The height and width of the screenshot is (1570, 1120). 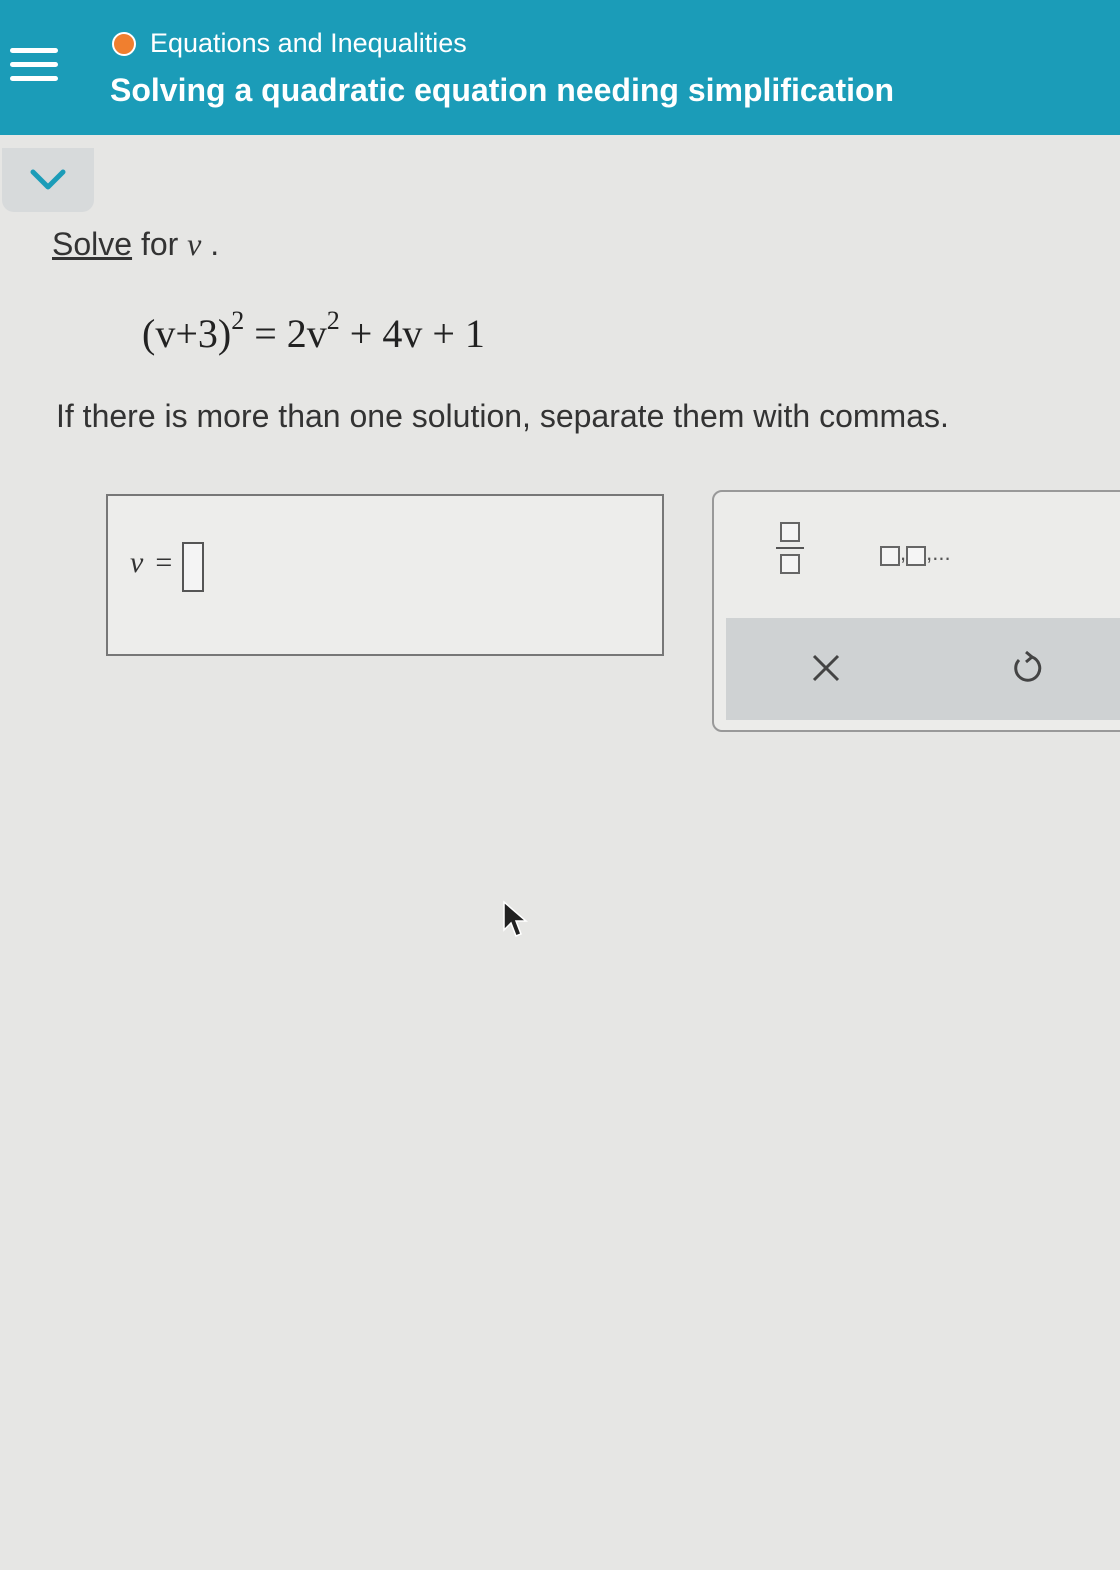 What do you see at coordinates (210, 244) in the screenshot?
I see `prompt-period: .` at bounding box center [210, 244].